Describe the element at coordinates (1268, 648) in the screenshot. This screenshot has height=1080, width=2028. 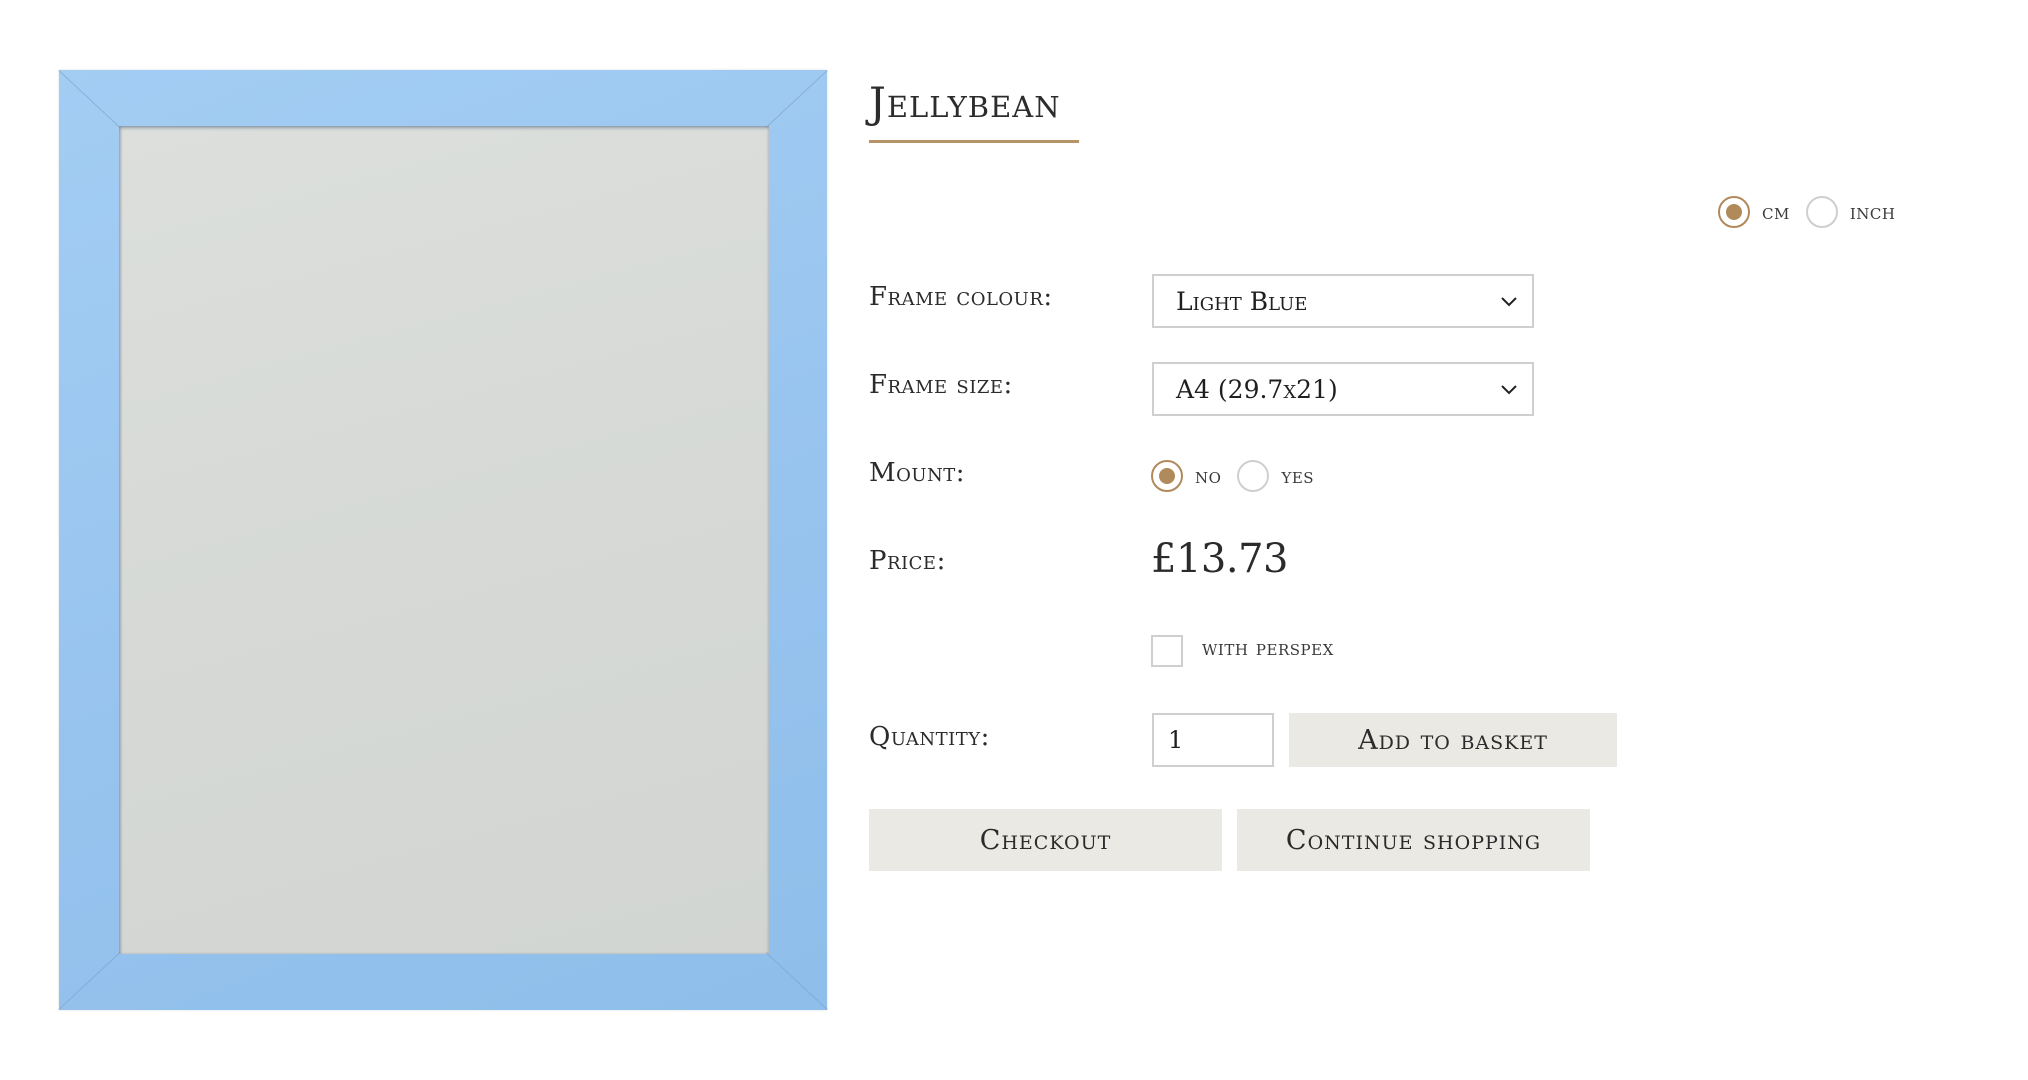
I see `perspex-label: with perspex` at that location.